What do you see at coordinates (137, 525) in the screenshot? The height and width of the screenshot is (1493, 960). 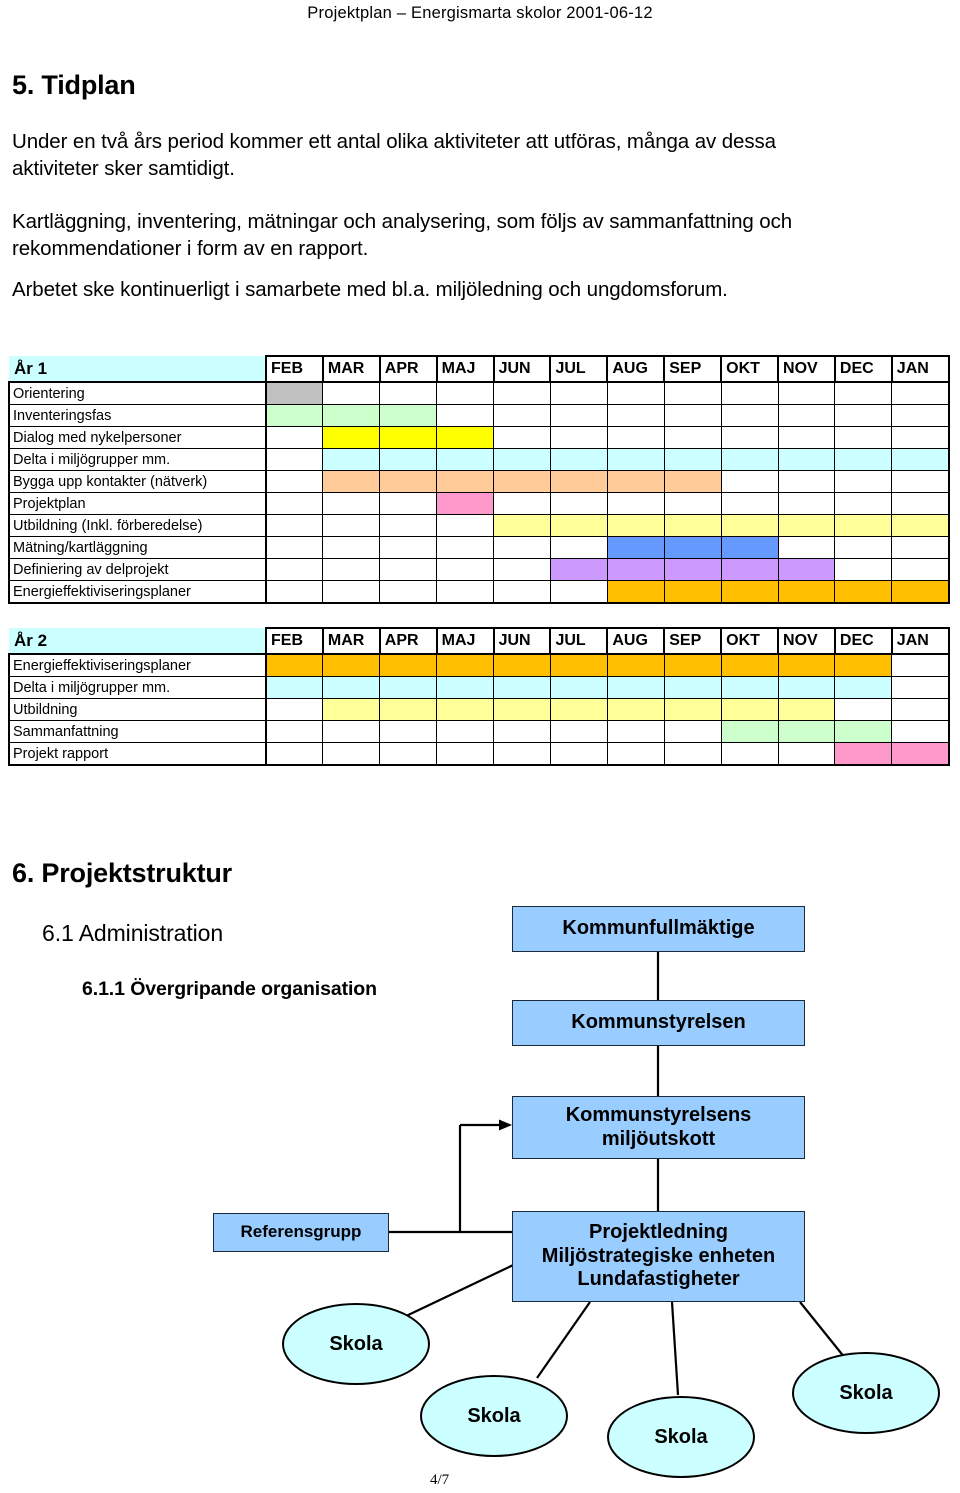 I see `gantt-task-label: Utbildning (Inkl. förberedelse)` at bounding box center [137, 525].